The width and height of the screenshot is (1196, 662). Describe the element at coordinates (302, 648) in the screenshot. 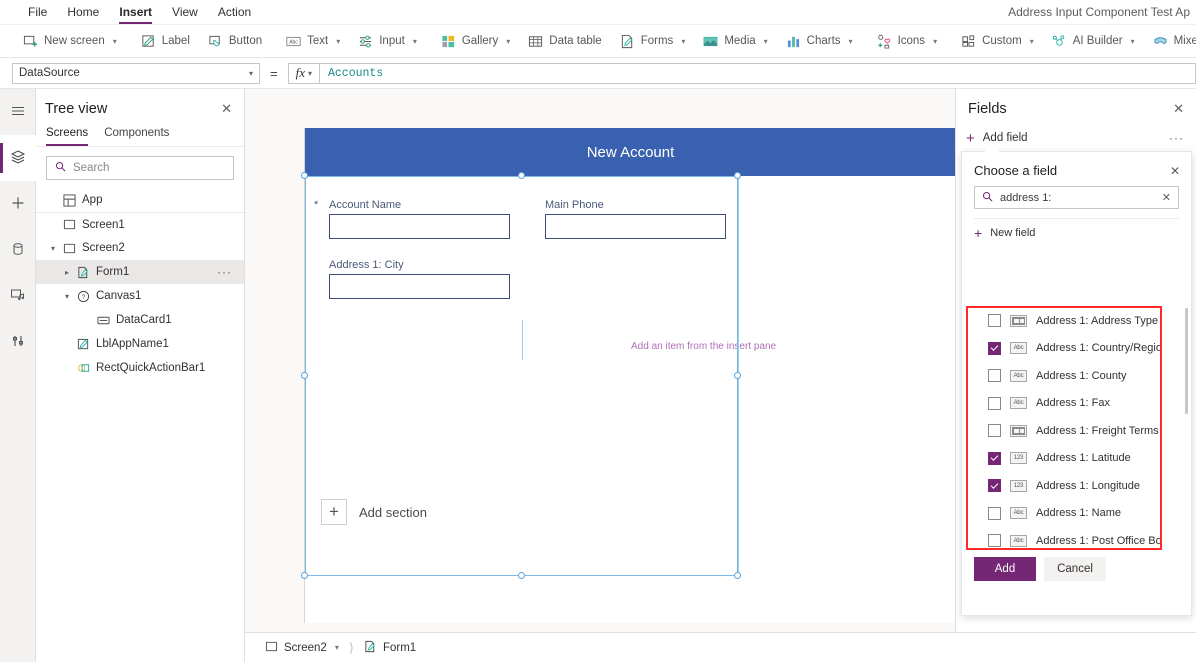

I see `breadcrumb-screen2: Screen2 ▾` at that location.